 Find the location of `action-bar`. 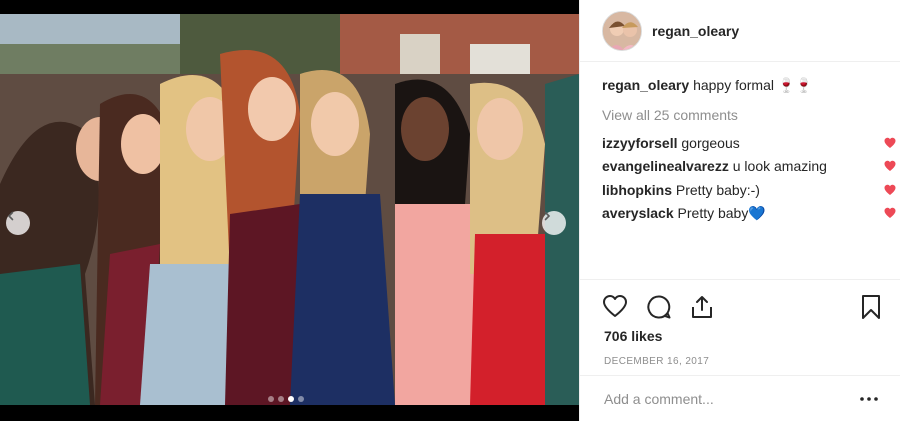

action-bar is located at coordinates (740, 305).